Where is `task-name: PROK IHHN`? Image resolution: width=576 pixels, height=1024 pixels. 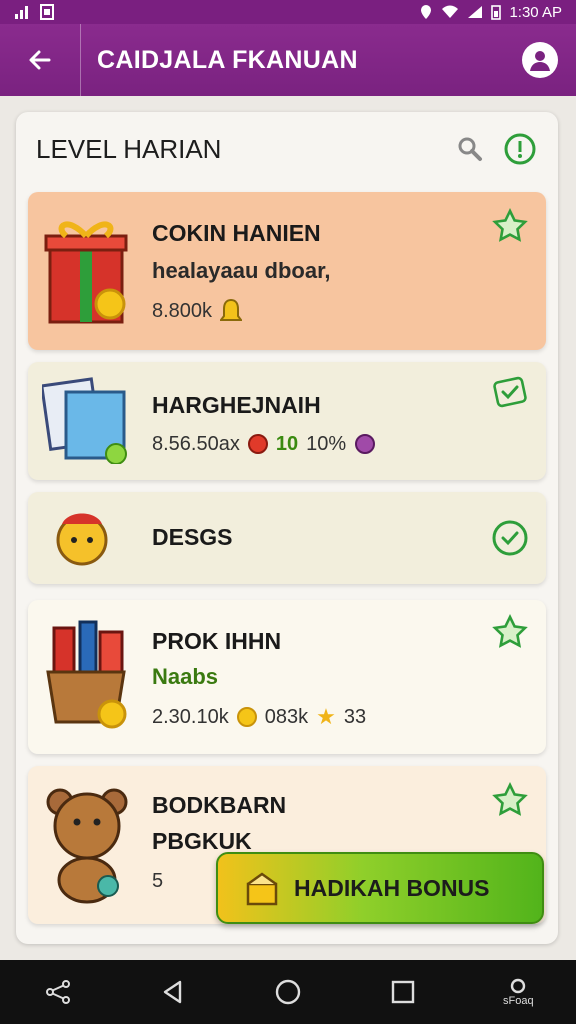 task-name: PROK IHHN is located at coordinates (217, 641).